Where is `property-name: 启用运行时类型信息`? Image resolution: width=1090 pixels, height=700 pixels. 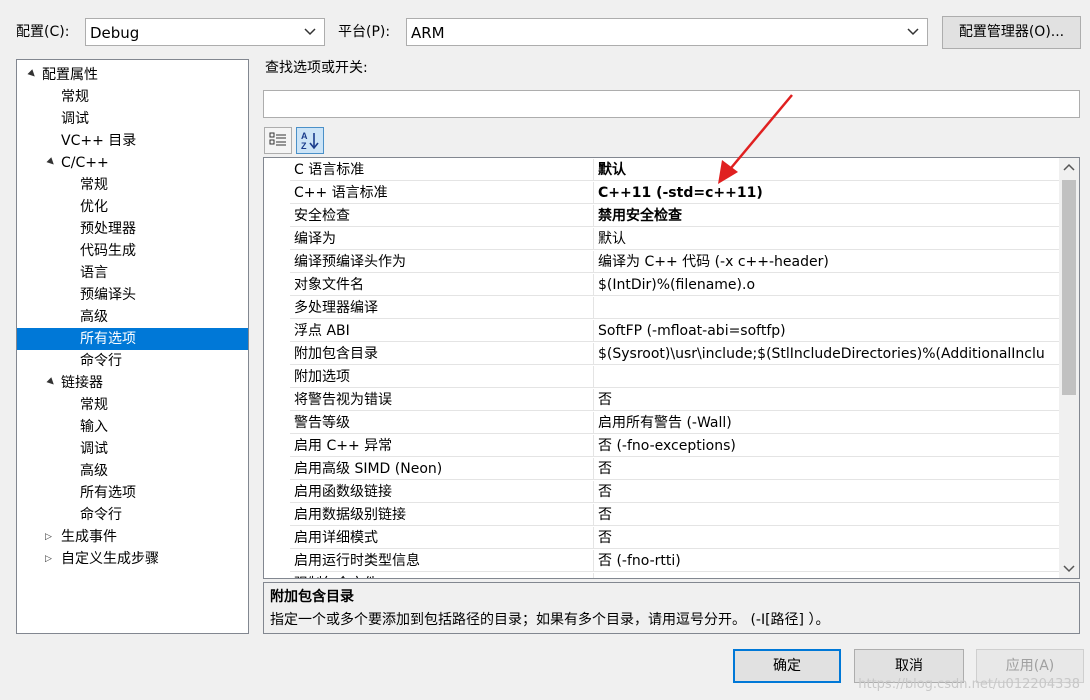
property-name: 启用运行时类型信息 is located at coordinates (442, 561).